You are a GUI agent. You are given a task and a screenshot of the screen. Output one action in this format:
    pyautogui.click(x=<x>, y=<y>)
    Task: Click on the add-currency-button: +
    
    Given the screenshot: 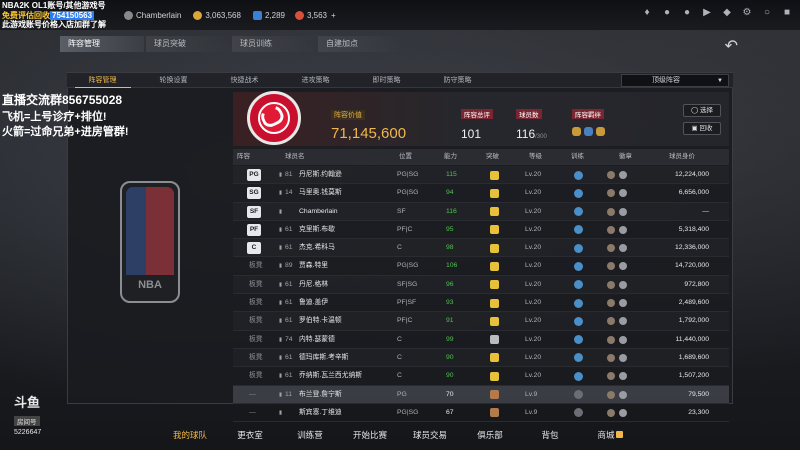 What is the action you would take?
    pyautogui.click(x=333, y=15)
    